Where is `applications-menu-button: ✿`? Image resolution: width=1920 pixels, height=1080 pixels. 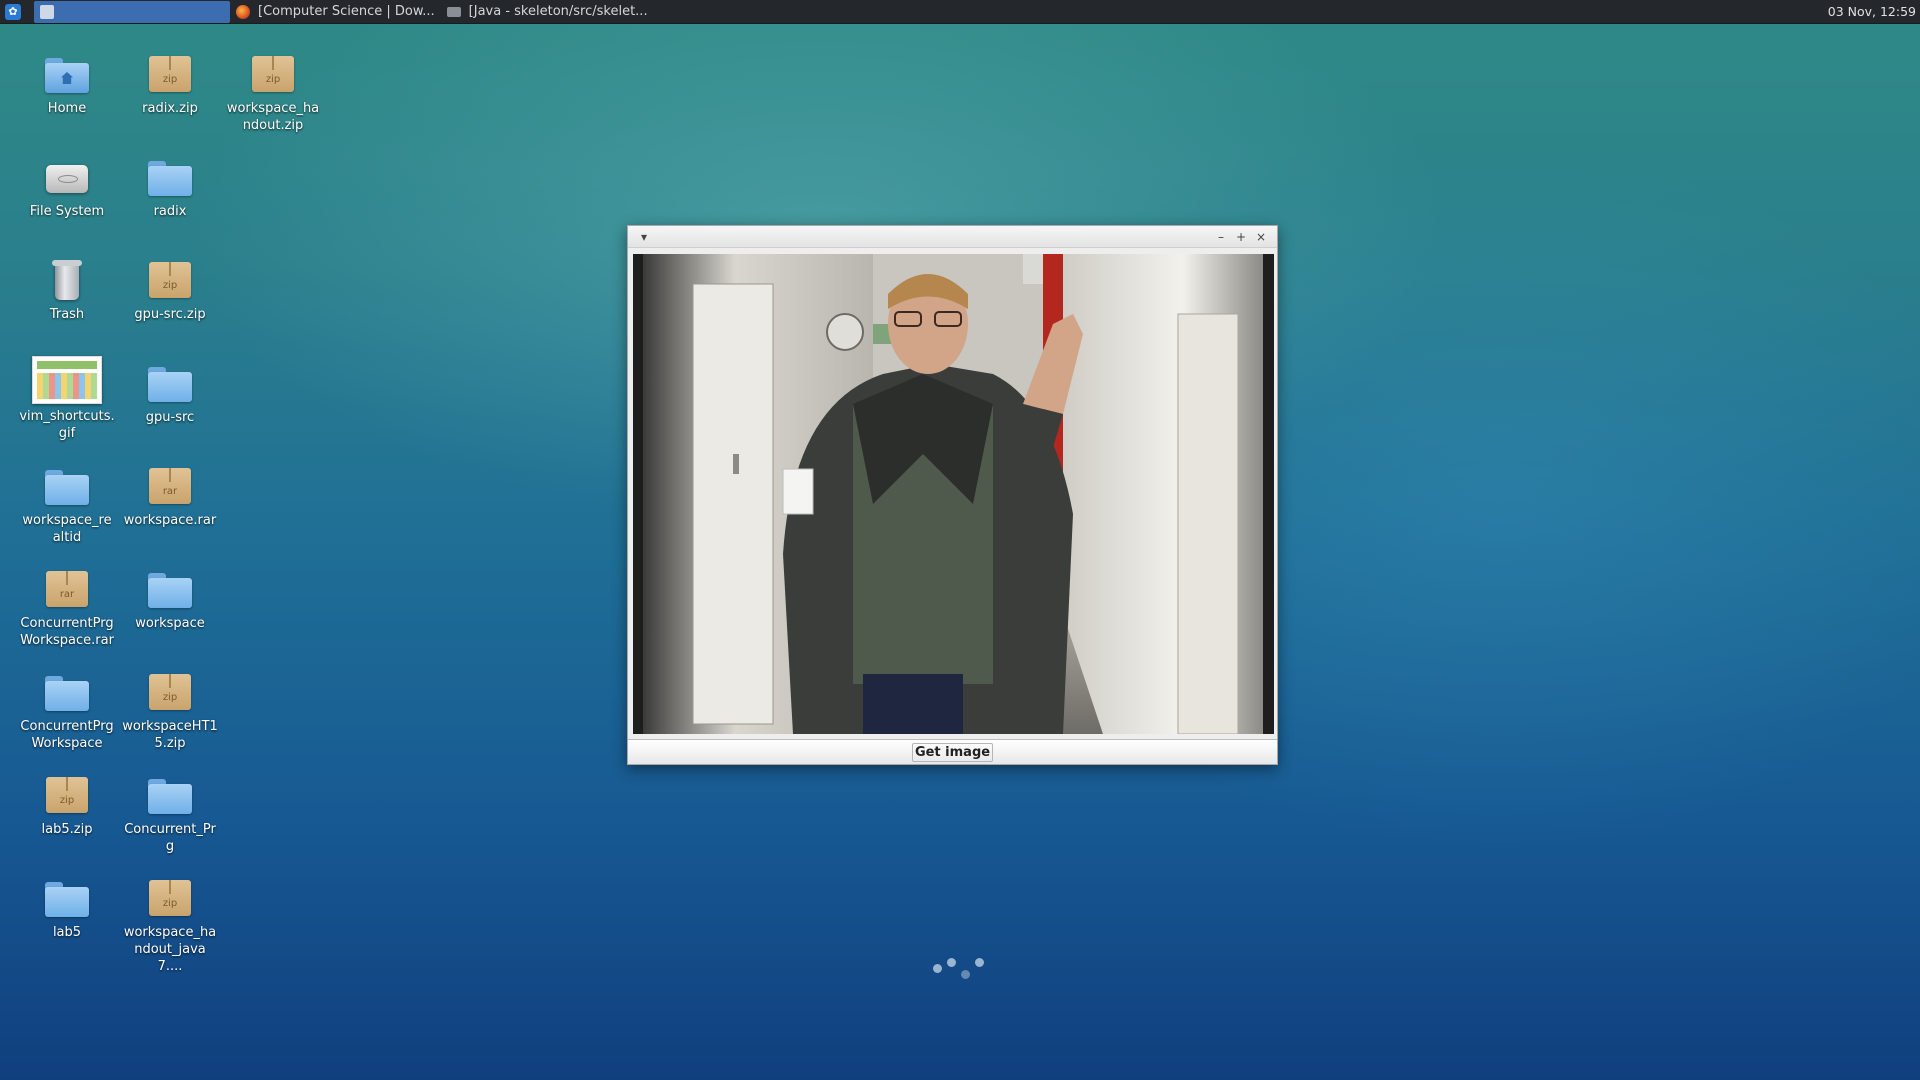
applications-menu-button: ✿ is located at coordinates (13, 12).